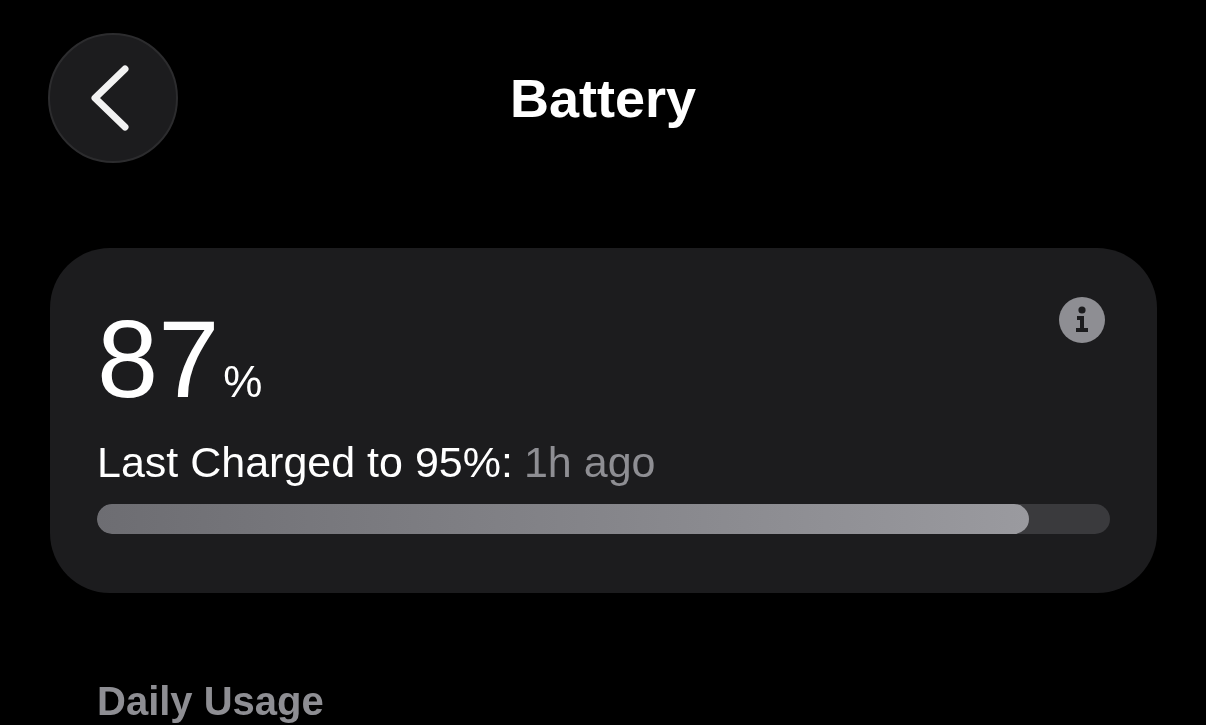 The image size is (1206, 725). Describe the element at coordinates (109, 98) in the screenshot. I see `chevron-left-icon` at that location.